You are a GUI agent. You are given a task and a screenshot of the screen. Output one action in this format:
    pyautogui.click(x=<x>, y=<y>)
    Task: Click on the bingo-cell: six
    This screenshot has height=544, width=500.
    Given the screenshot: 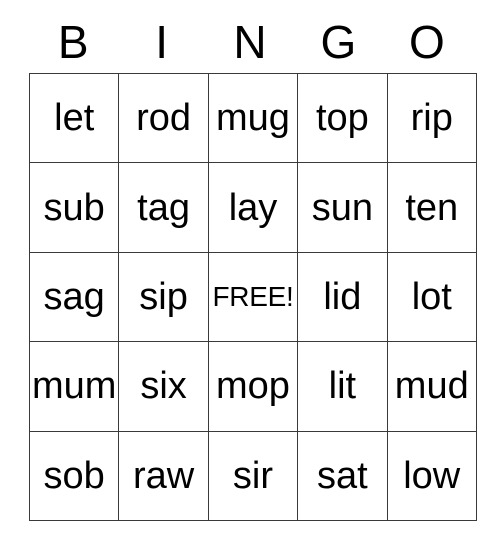 What is the action you would take?
    pyautogui.click(x=163, y=386)
    